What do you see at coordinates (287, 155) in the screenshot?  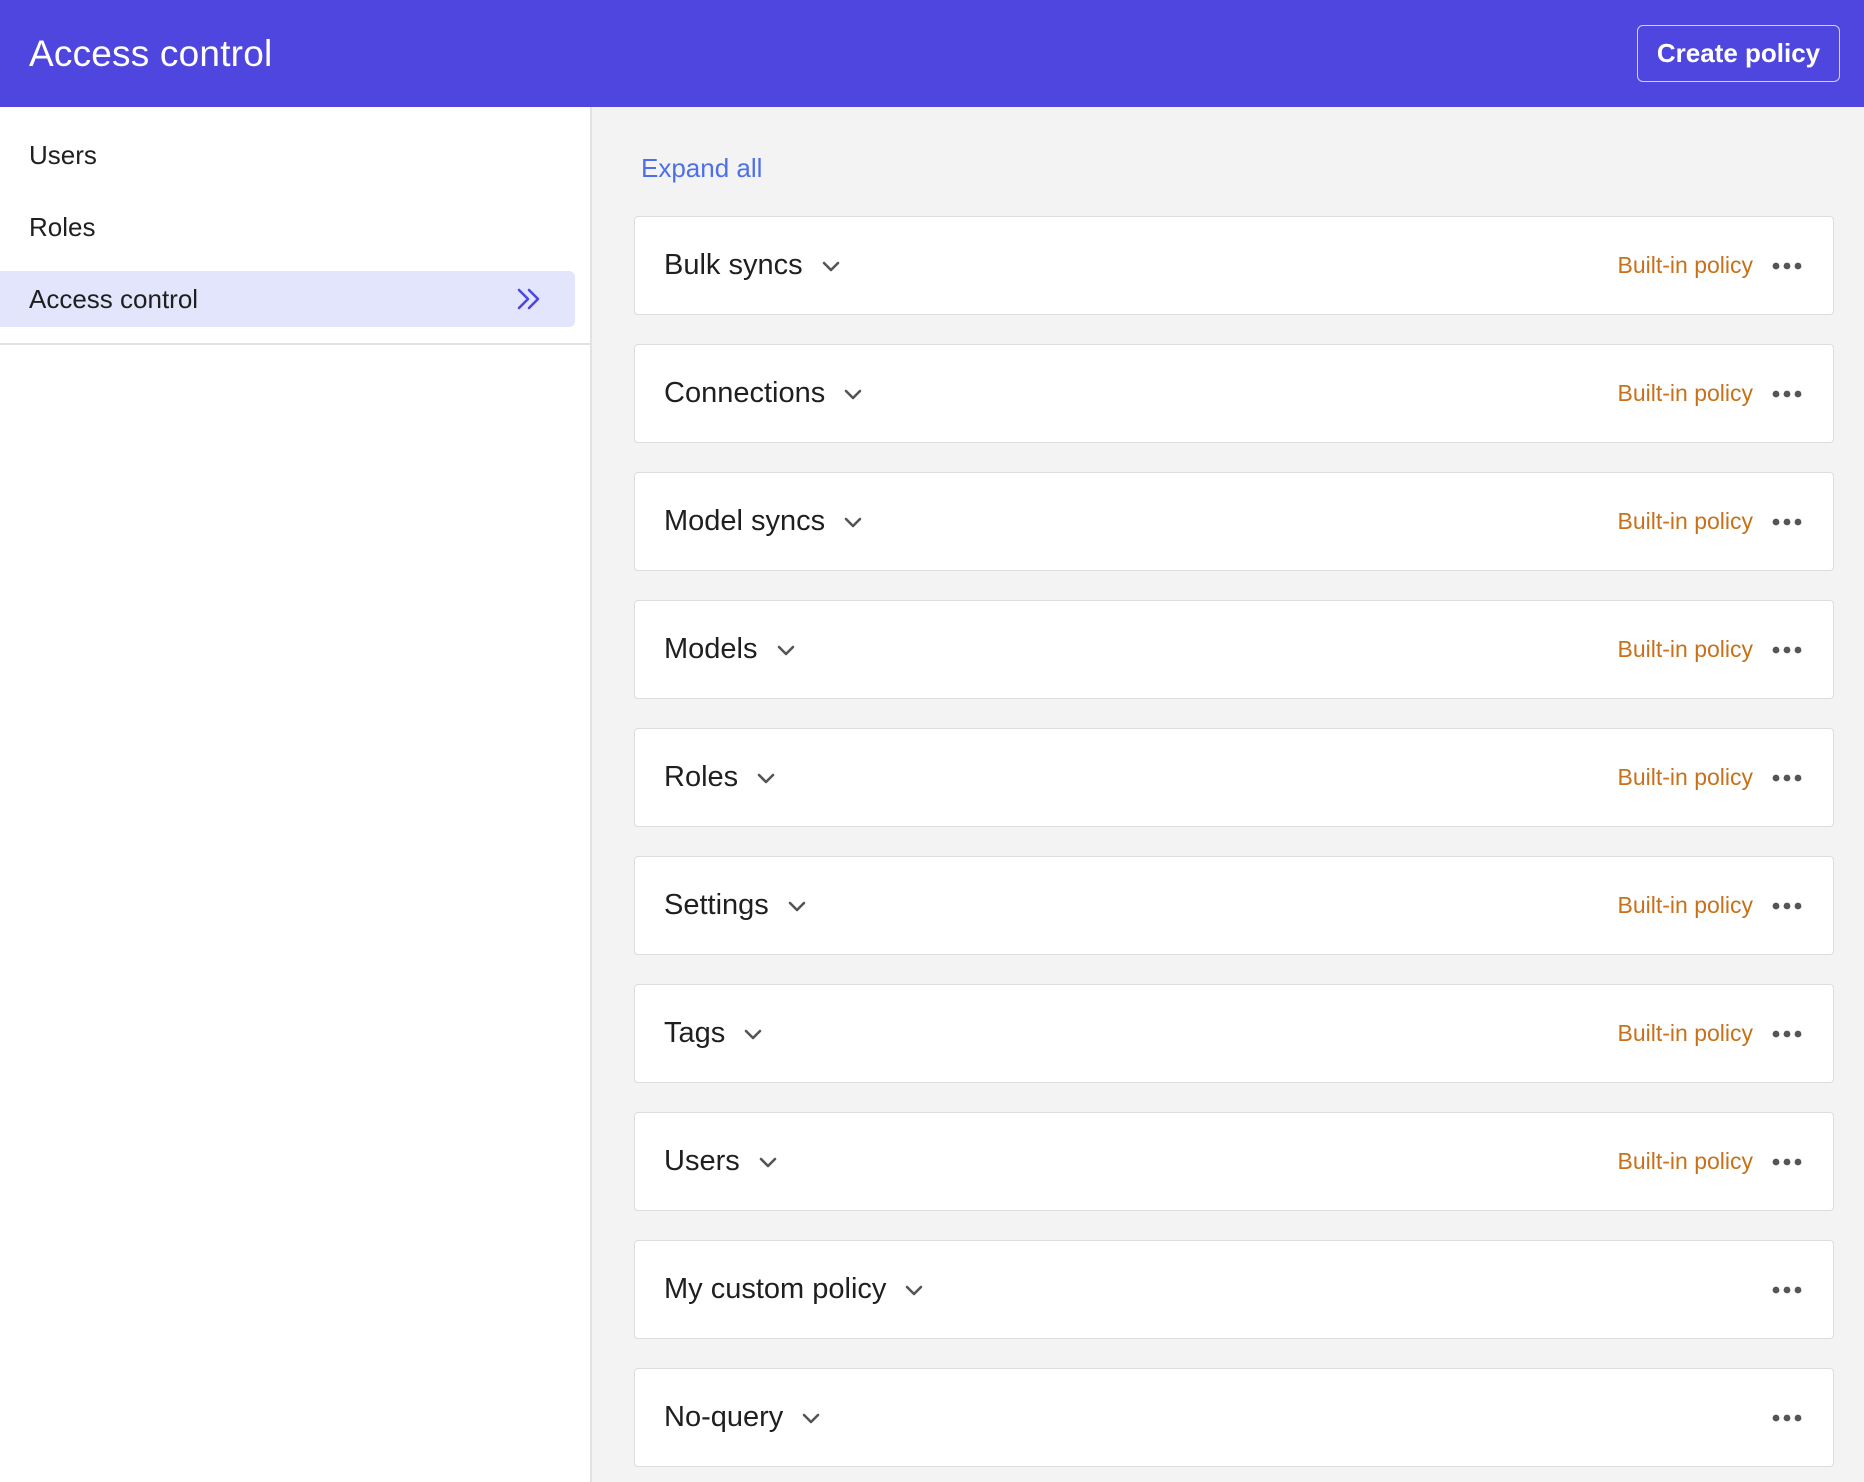 I see `sidebar-item-users: Users` at bounding box center [287, 155].